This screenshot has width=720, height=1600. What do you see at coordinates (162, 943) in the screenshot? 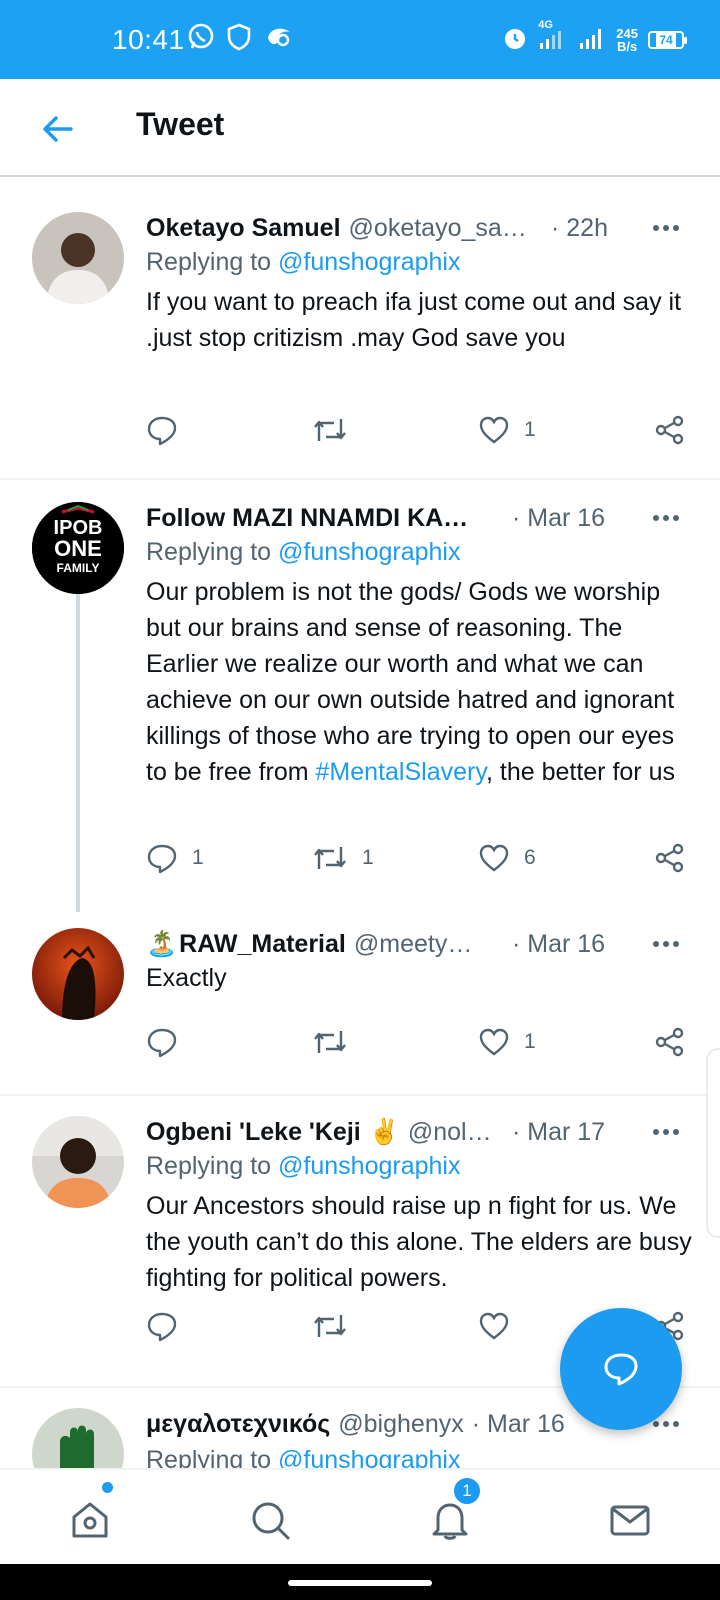
I see `island-emoji: 🏝️` at bounding box center [162, 943].